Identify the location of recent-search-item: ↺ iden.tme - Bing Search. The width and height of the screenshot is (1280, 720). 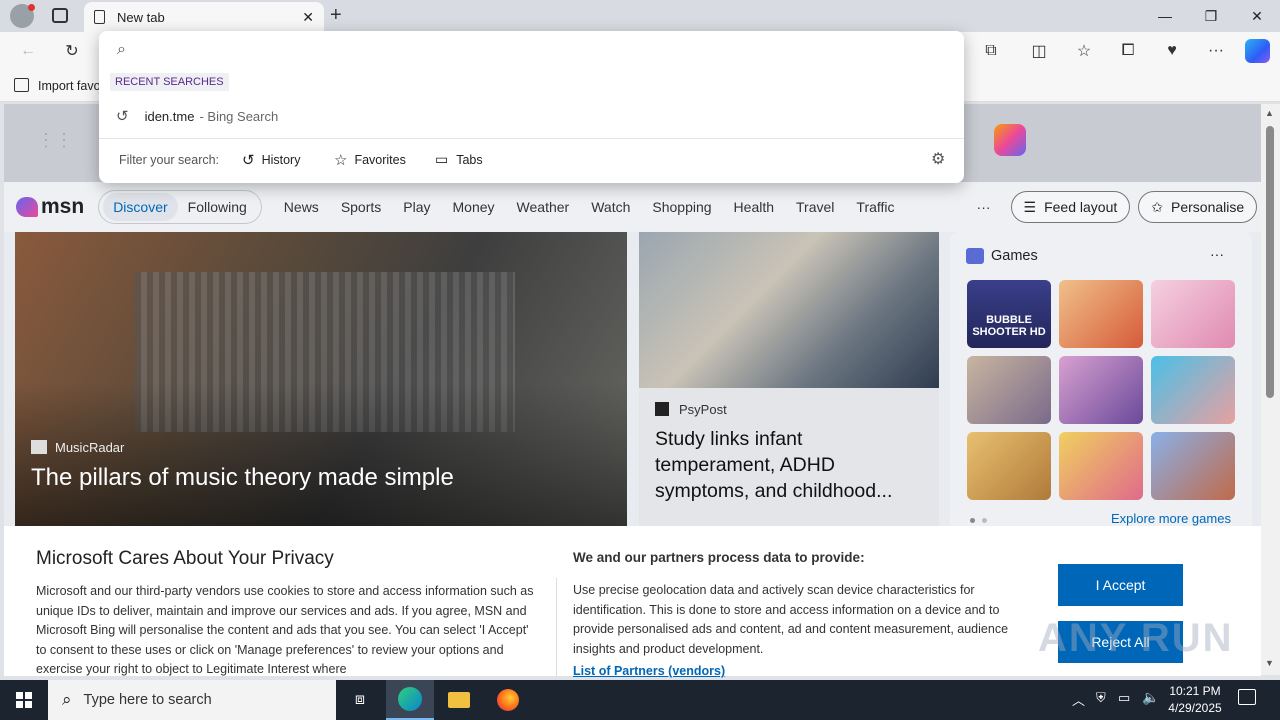
(531, 116).